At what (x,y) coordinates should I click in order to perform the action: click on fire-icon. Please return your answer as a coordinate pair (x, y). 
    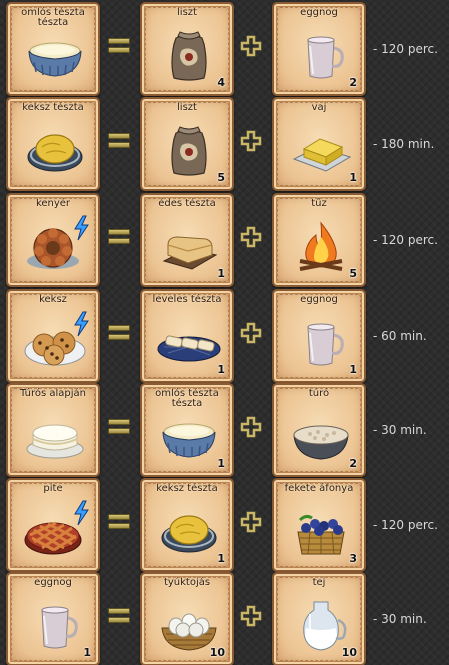
    Looking at the image, I should click on (321, 246).